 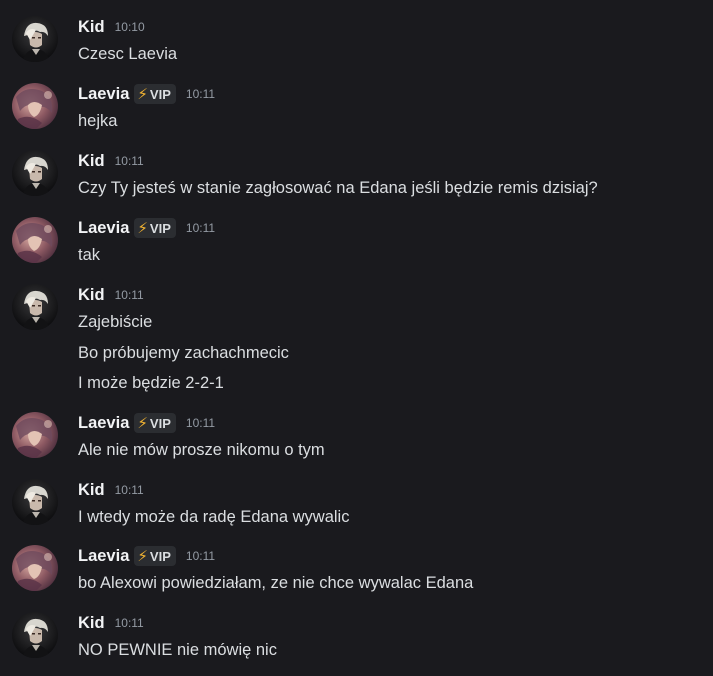 What do you see at coordinates (111, 27) in the screenshot?
I see `message-header: Kid 10:10` at bounding box center [111, 27].